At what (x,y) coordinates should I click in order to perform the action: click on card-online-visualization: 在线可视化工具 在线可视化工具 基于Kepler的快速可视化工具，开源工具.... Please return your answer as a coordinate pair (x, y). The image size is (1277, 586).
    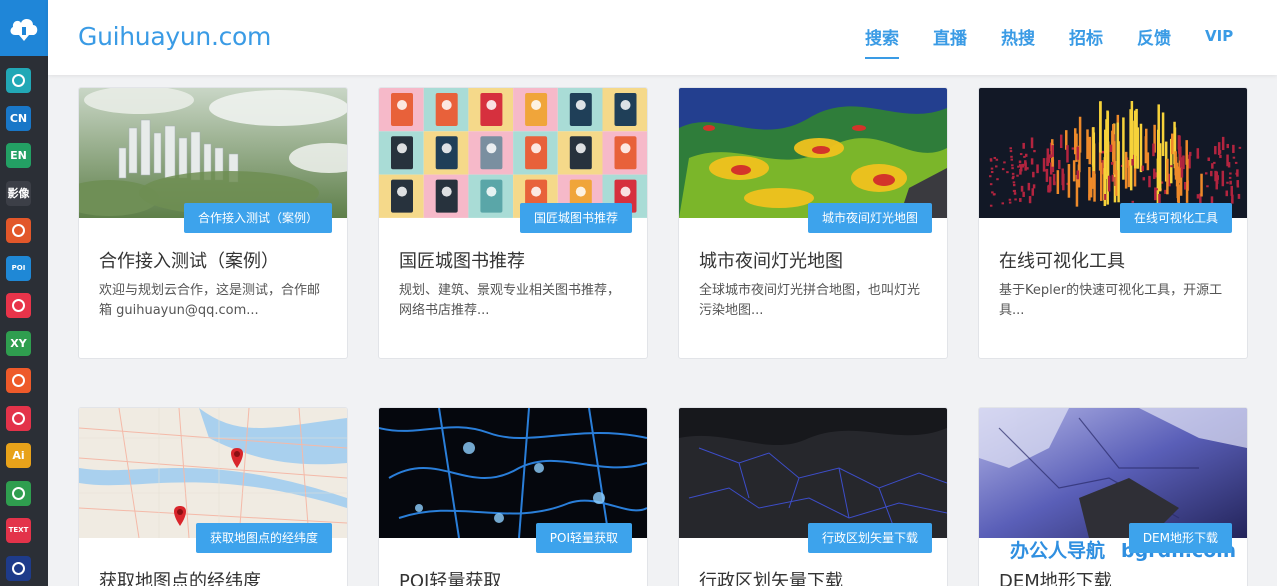
    Looking at the image, I should click on (1113, 223).